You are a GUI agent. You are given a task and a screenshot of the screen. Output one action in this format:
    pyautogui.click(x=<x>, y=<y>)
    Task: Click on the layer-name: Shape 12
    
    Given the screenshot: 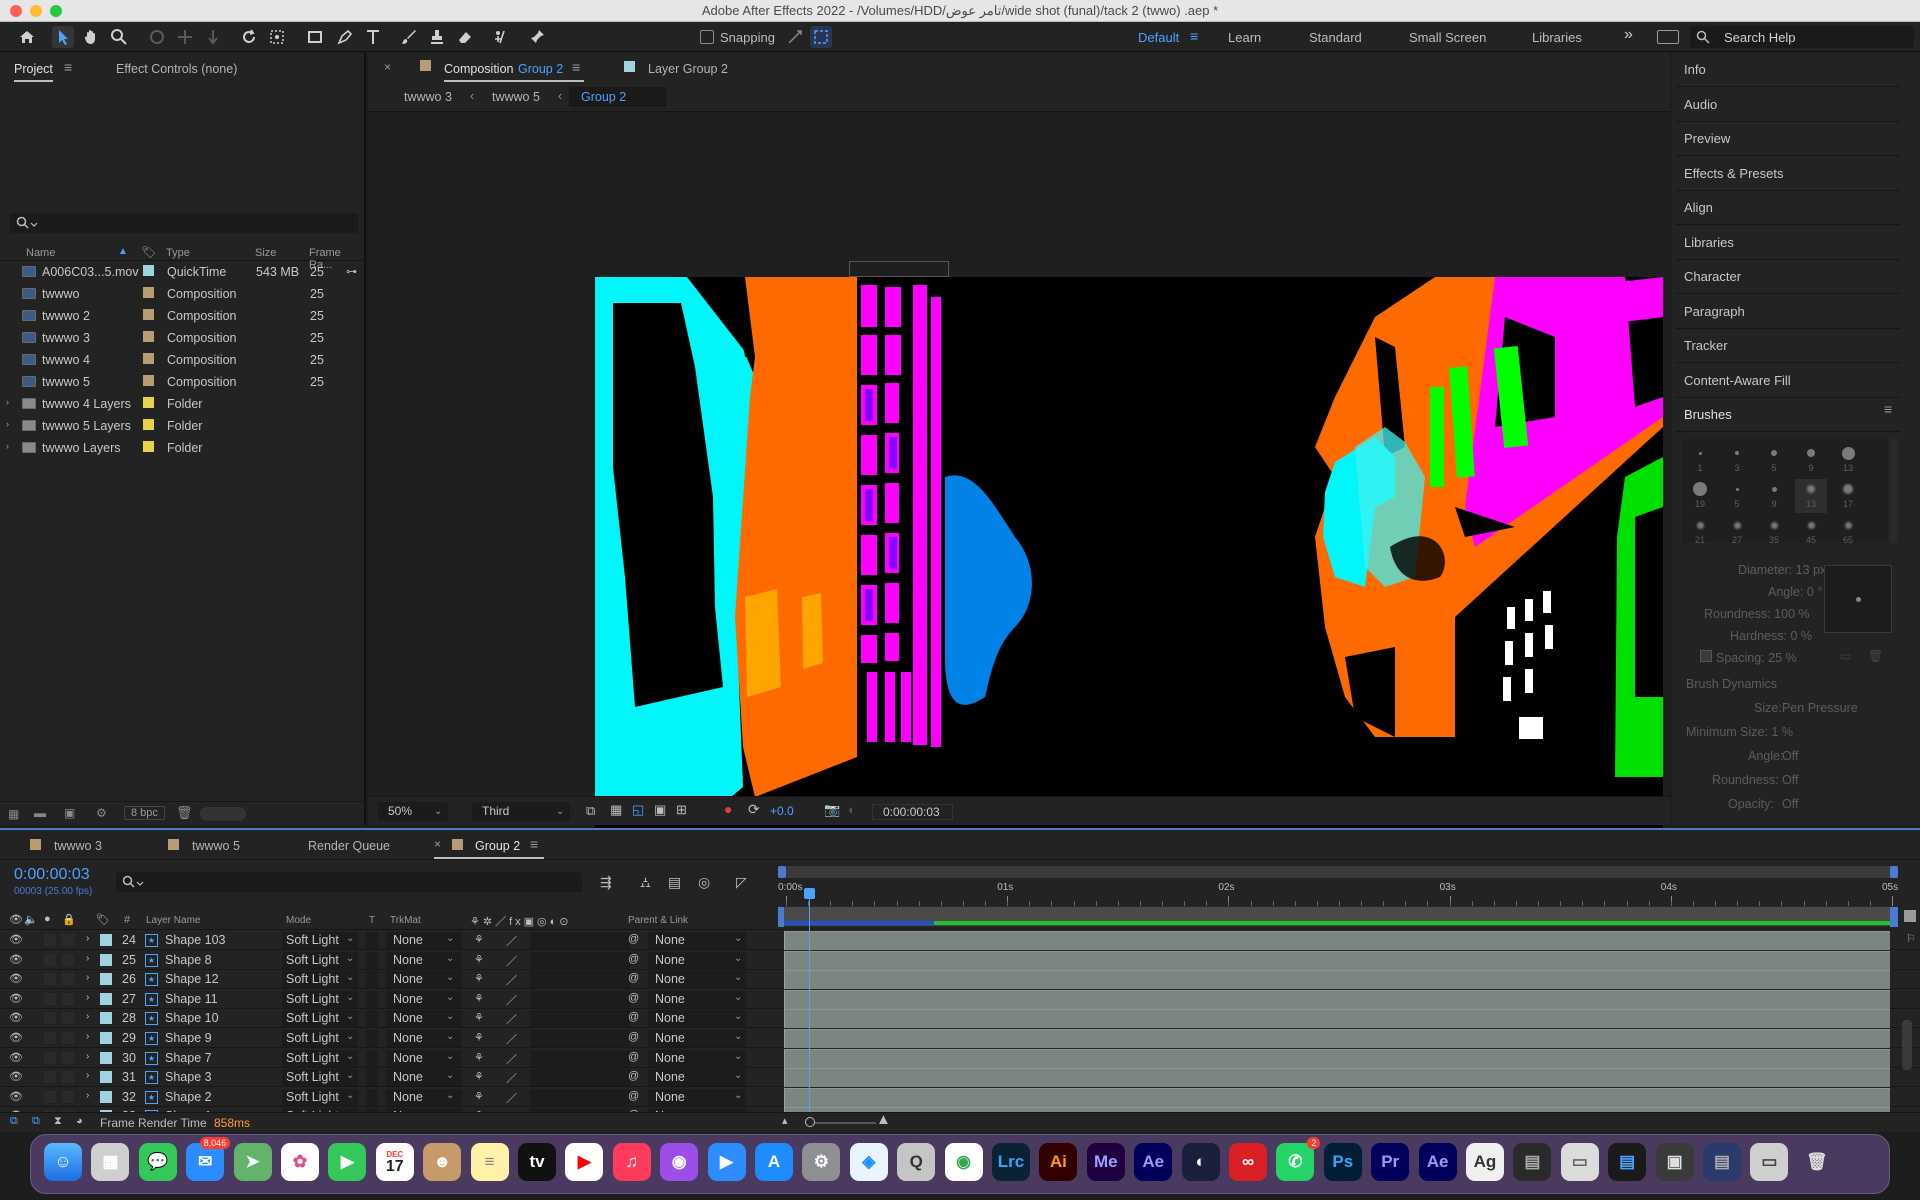 What is the action you would take?
    pyautogui.click(x=192, y=979)
    